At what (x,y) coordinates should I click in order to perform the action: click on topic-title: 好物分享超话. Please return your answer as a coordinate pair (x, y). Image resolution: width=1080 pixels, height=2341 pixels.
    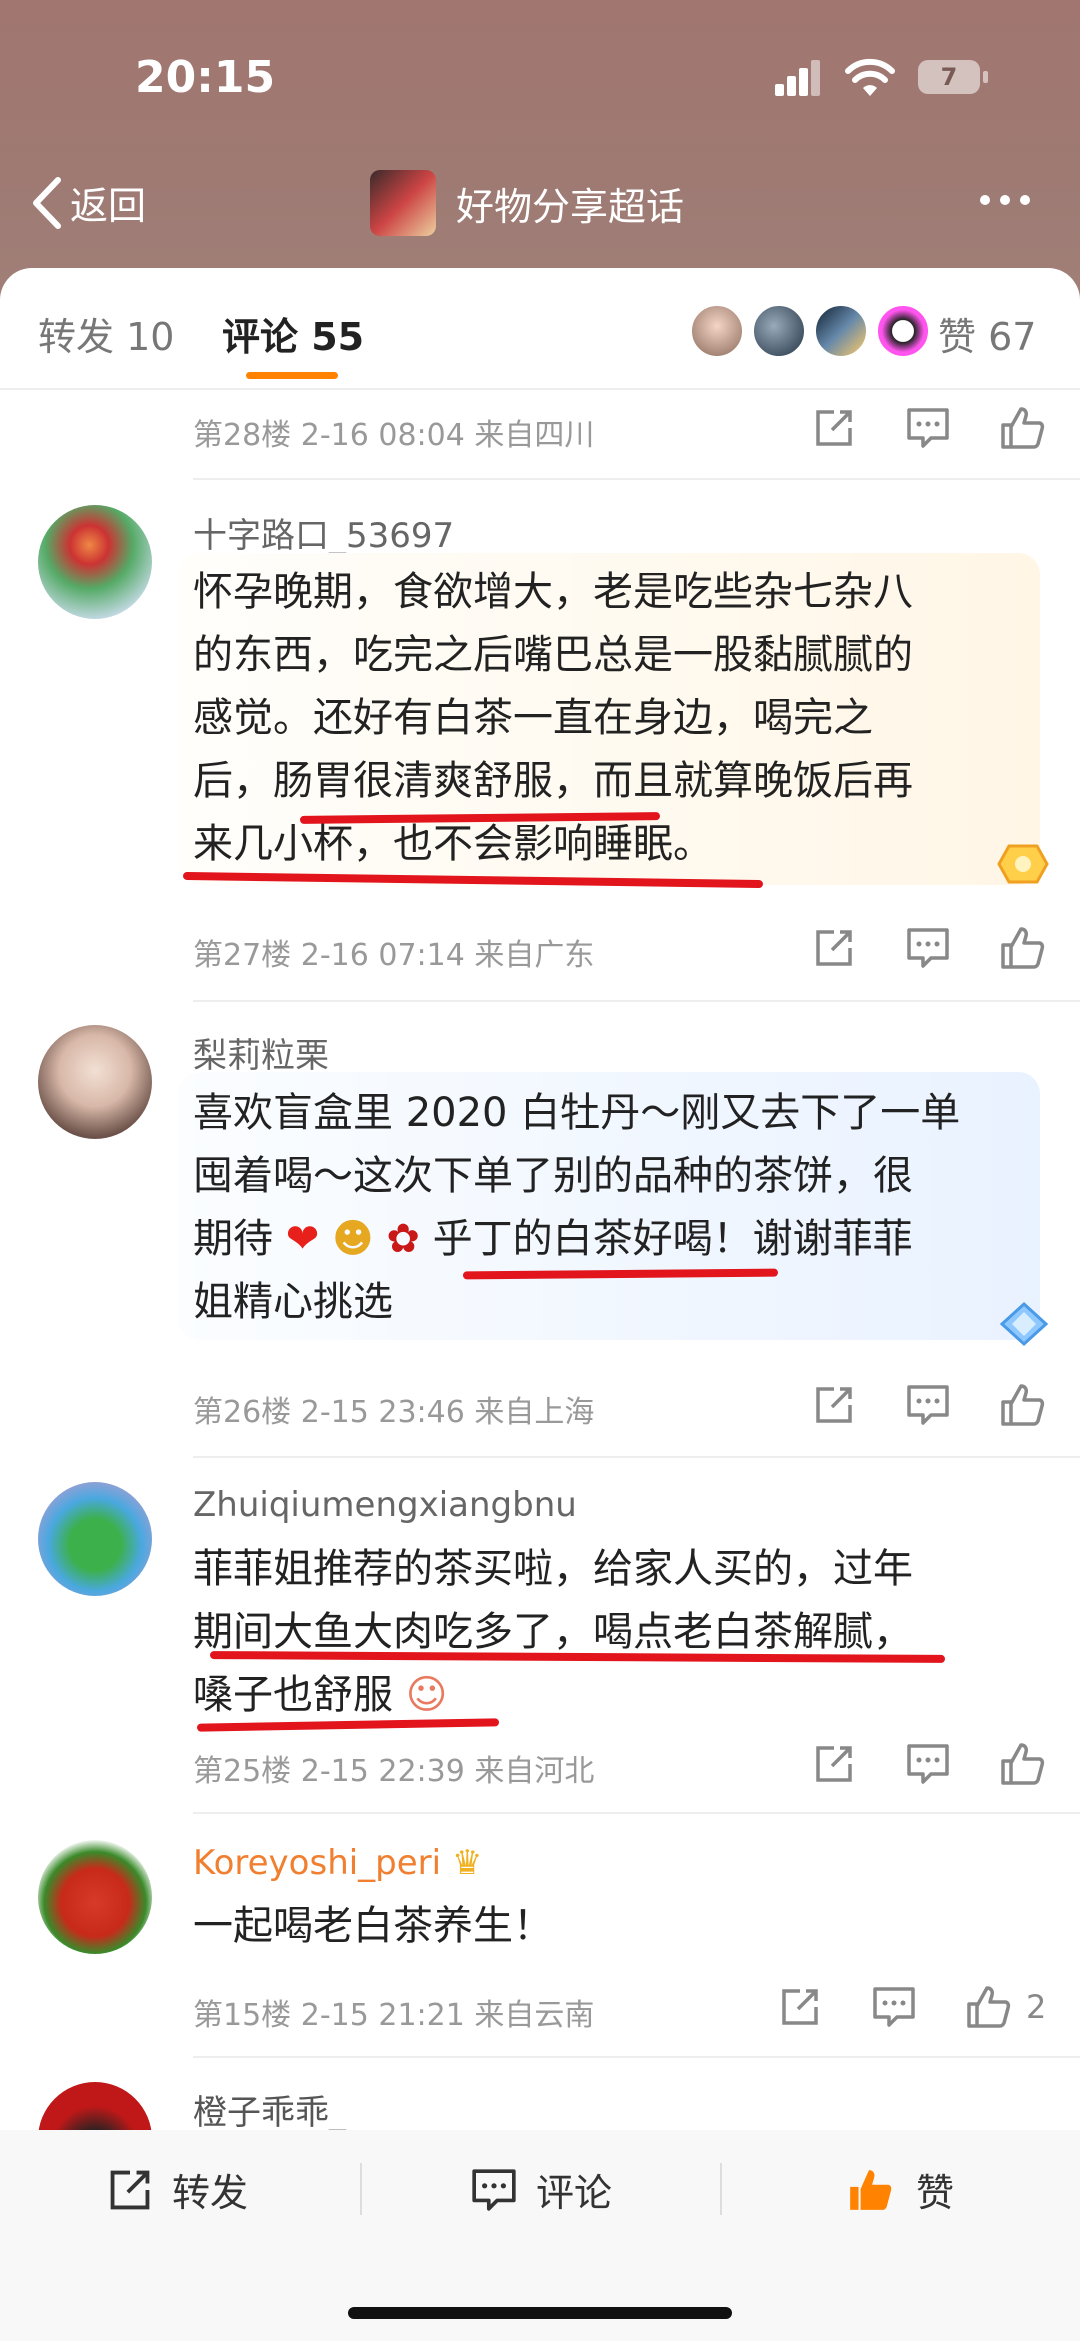
    Looking at the image, I should click on (527, 203).